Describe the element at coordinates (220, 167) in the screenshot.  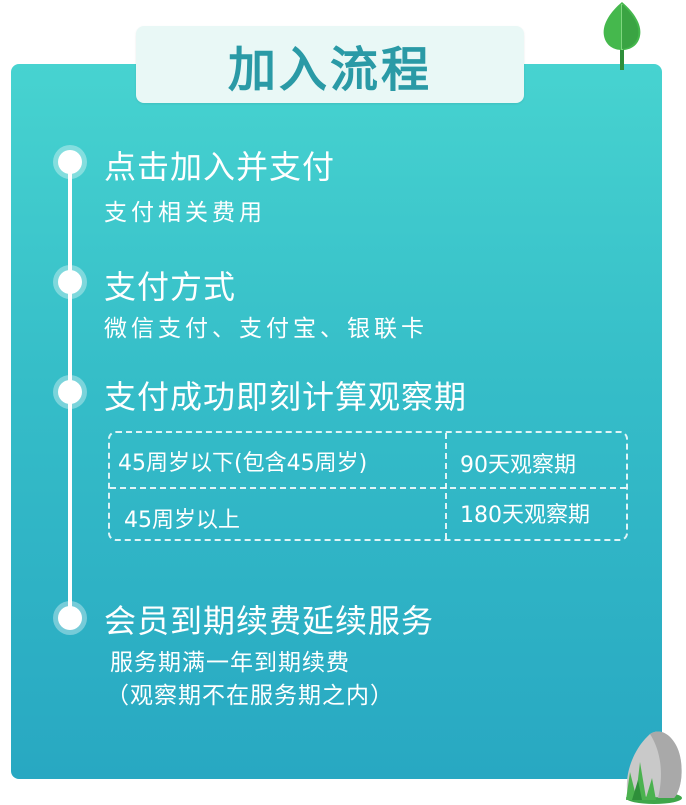
I see `step-title: 点击加入并支付` at that location.